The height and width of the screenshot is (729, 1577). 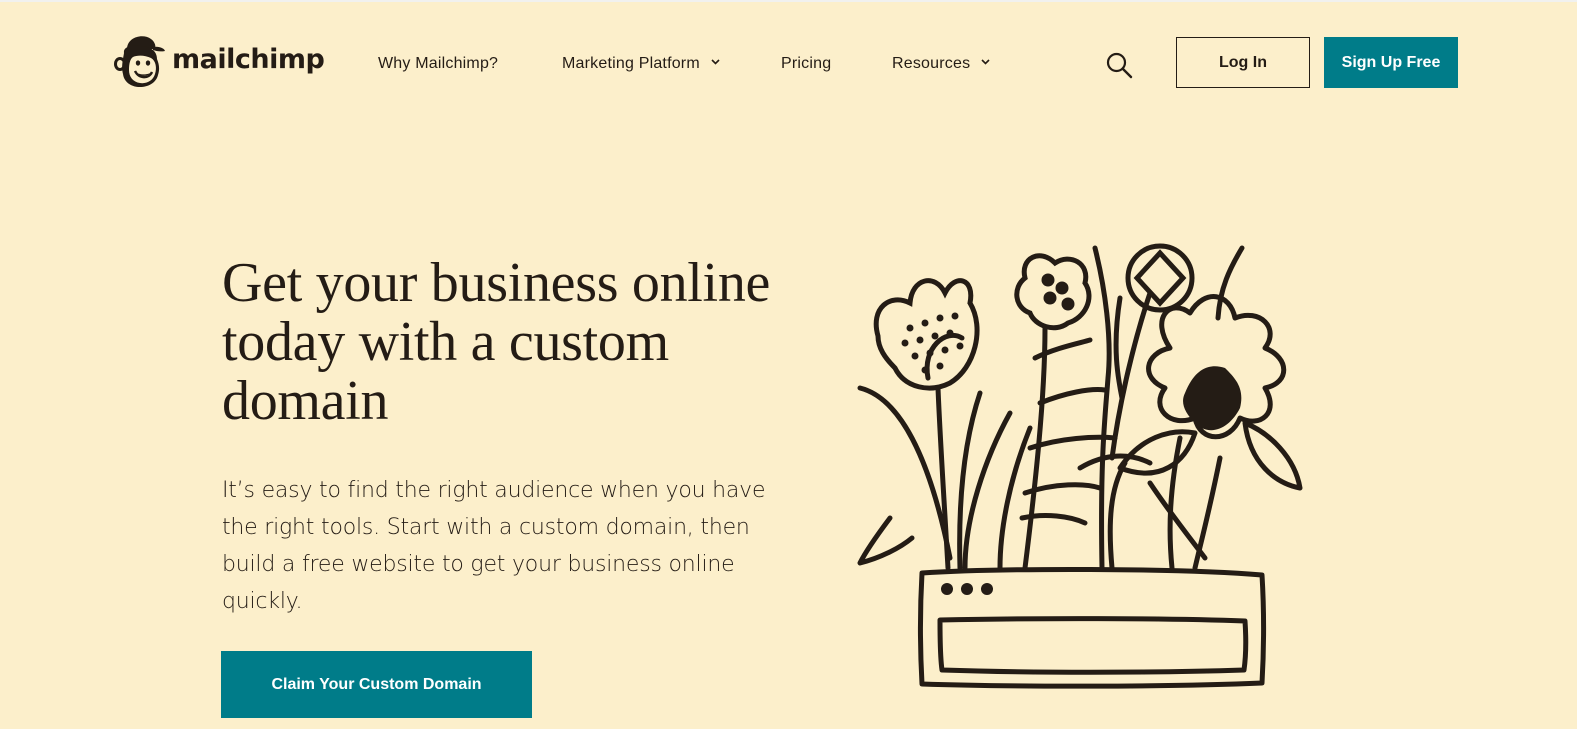 What do you see at coordinates (376, 684) in the screenshot?
I see `claim-domain-button: Claim Your Custom Domain` at bounding box center [376, 684].